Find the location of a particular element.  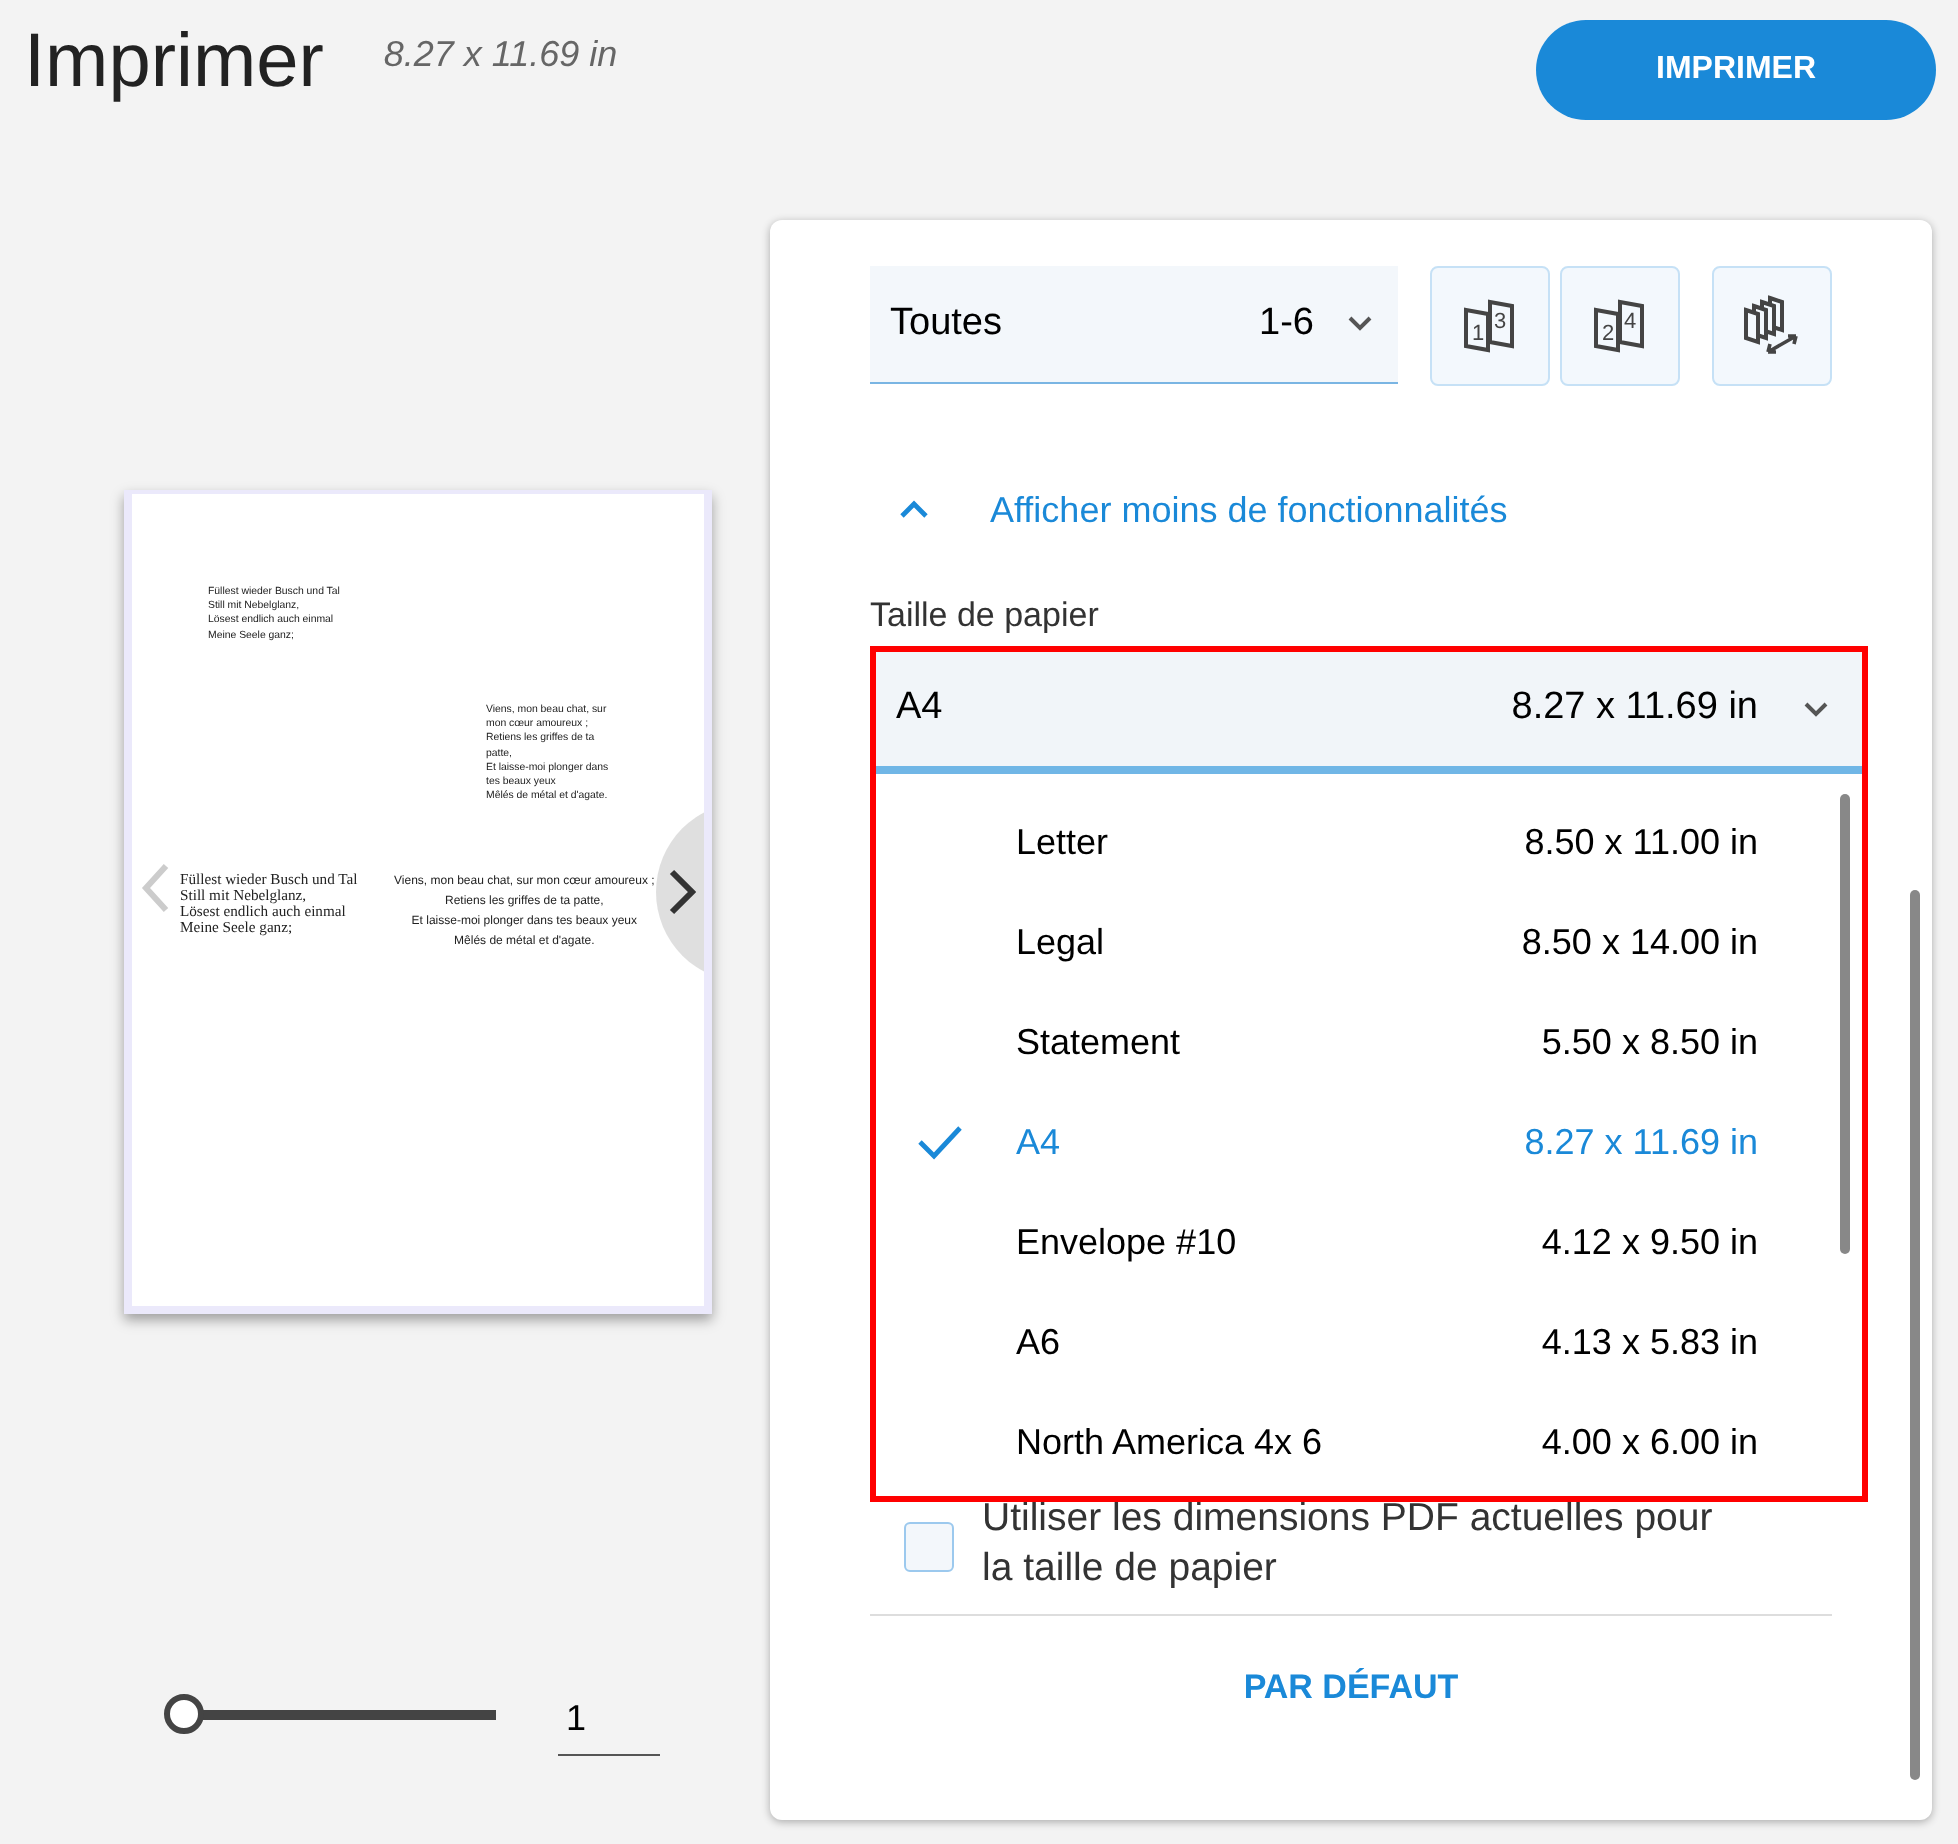

chevron-up-icon is located at coordinates (914, 510).